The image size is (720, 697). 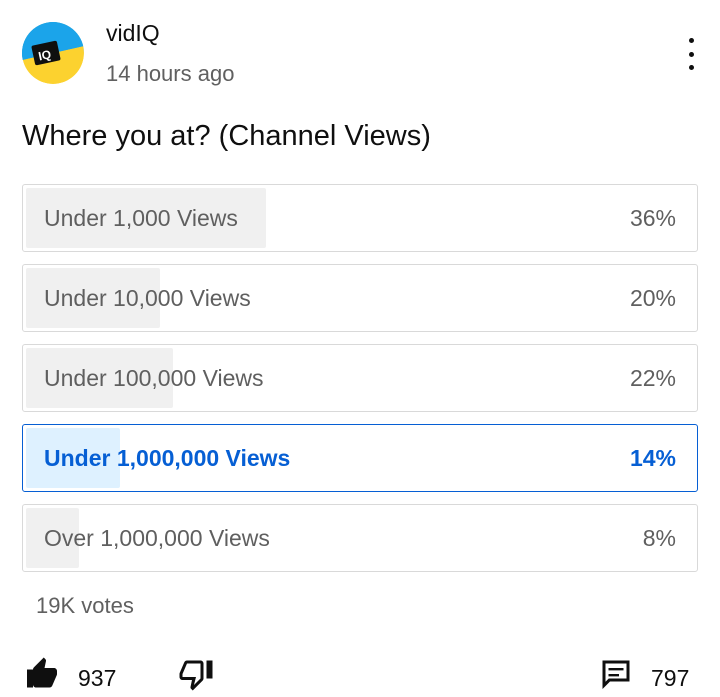 I want to click on action-bar: 937 797, so click(x=360, y=674).